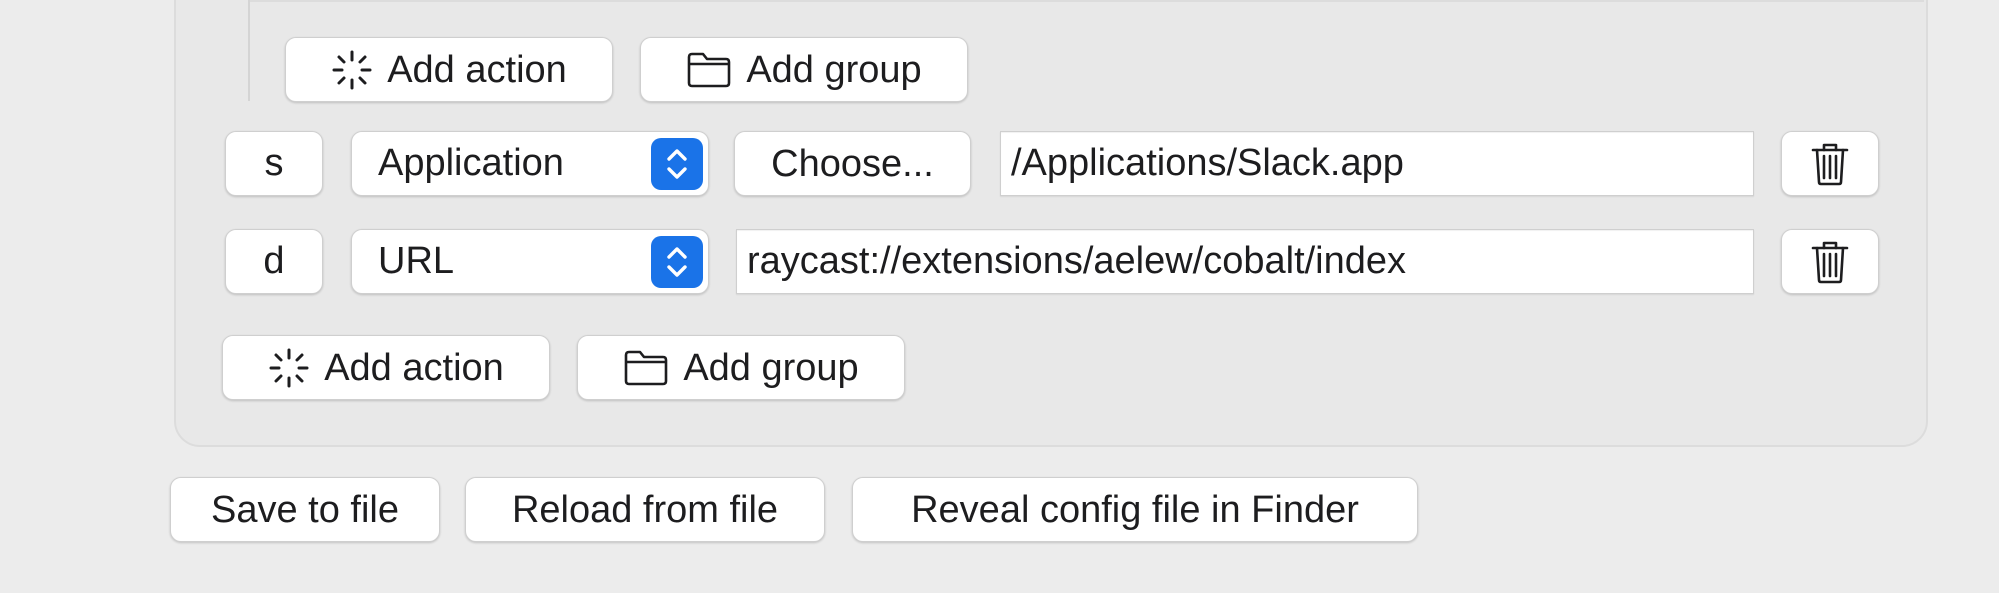  Describe the element at coordinates (1077, 261) in the screenshot. I see `url-value: raycast://extensions/aelew/cobalt/index` at that location.